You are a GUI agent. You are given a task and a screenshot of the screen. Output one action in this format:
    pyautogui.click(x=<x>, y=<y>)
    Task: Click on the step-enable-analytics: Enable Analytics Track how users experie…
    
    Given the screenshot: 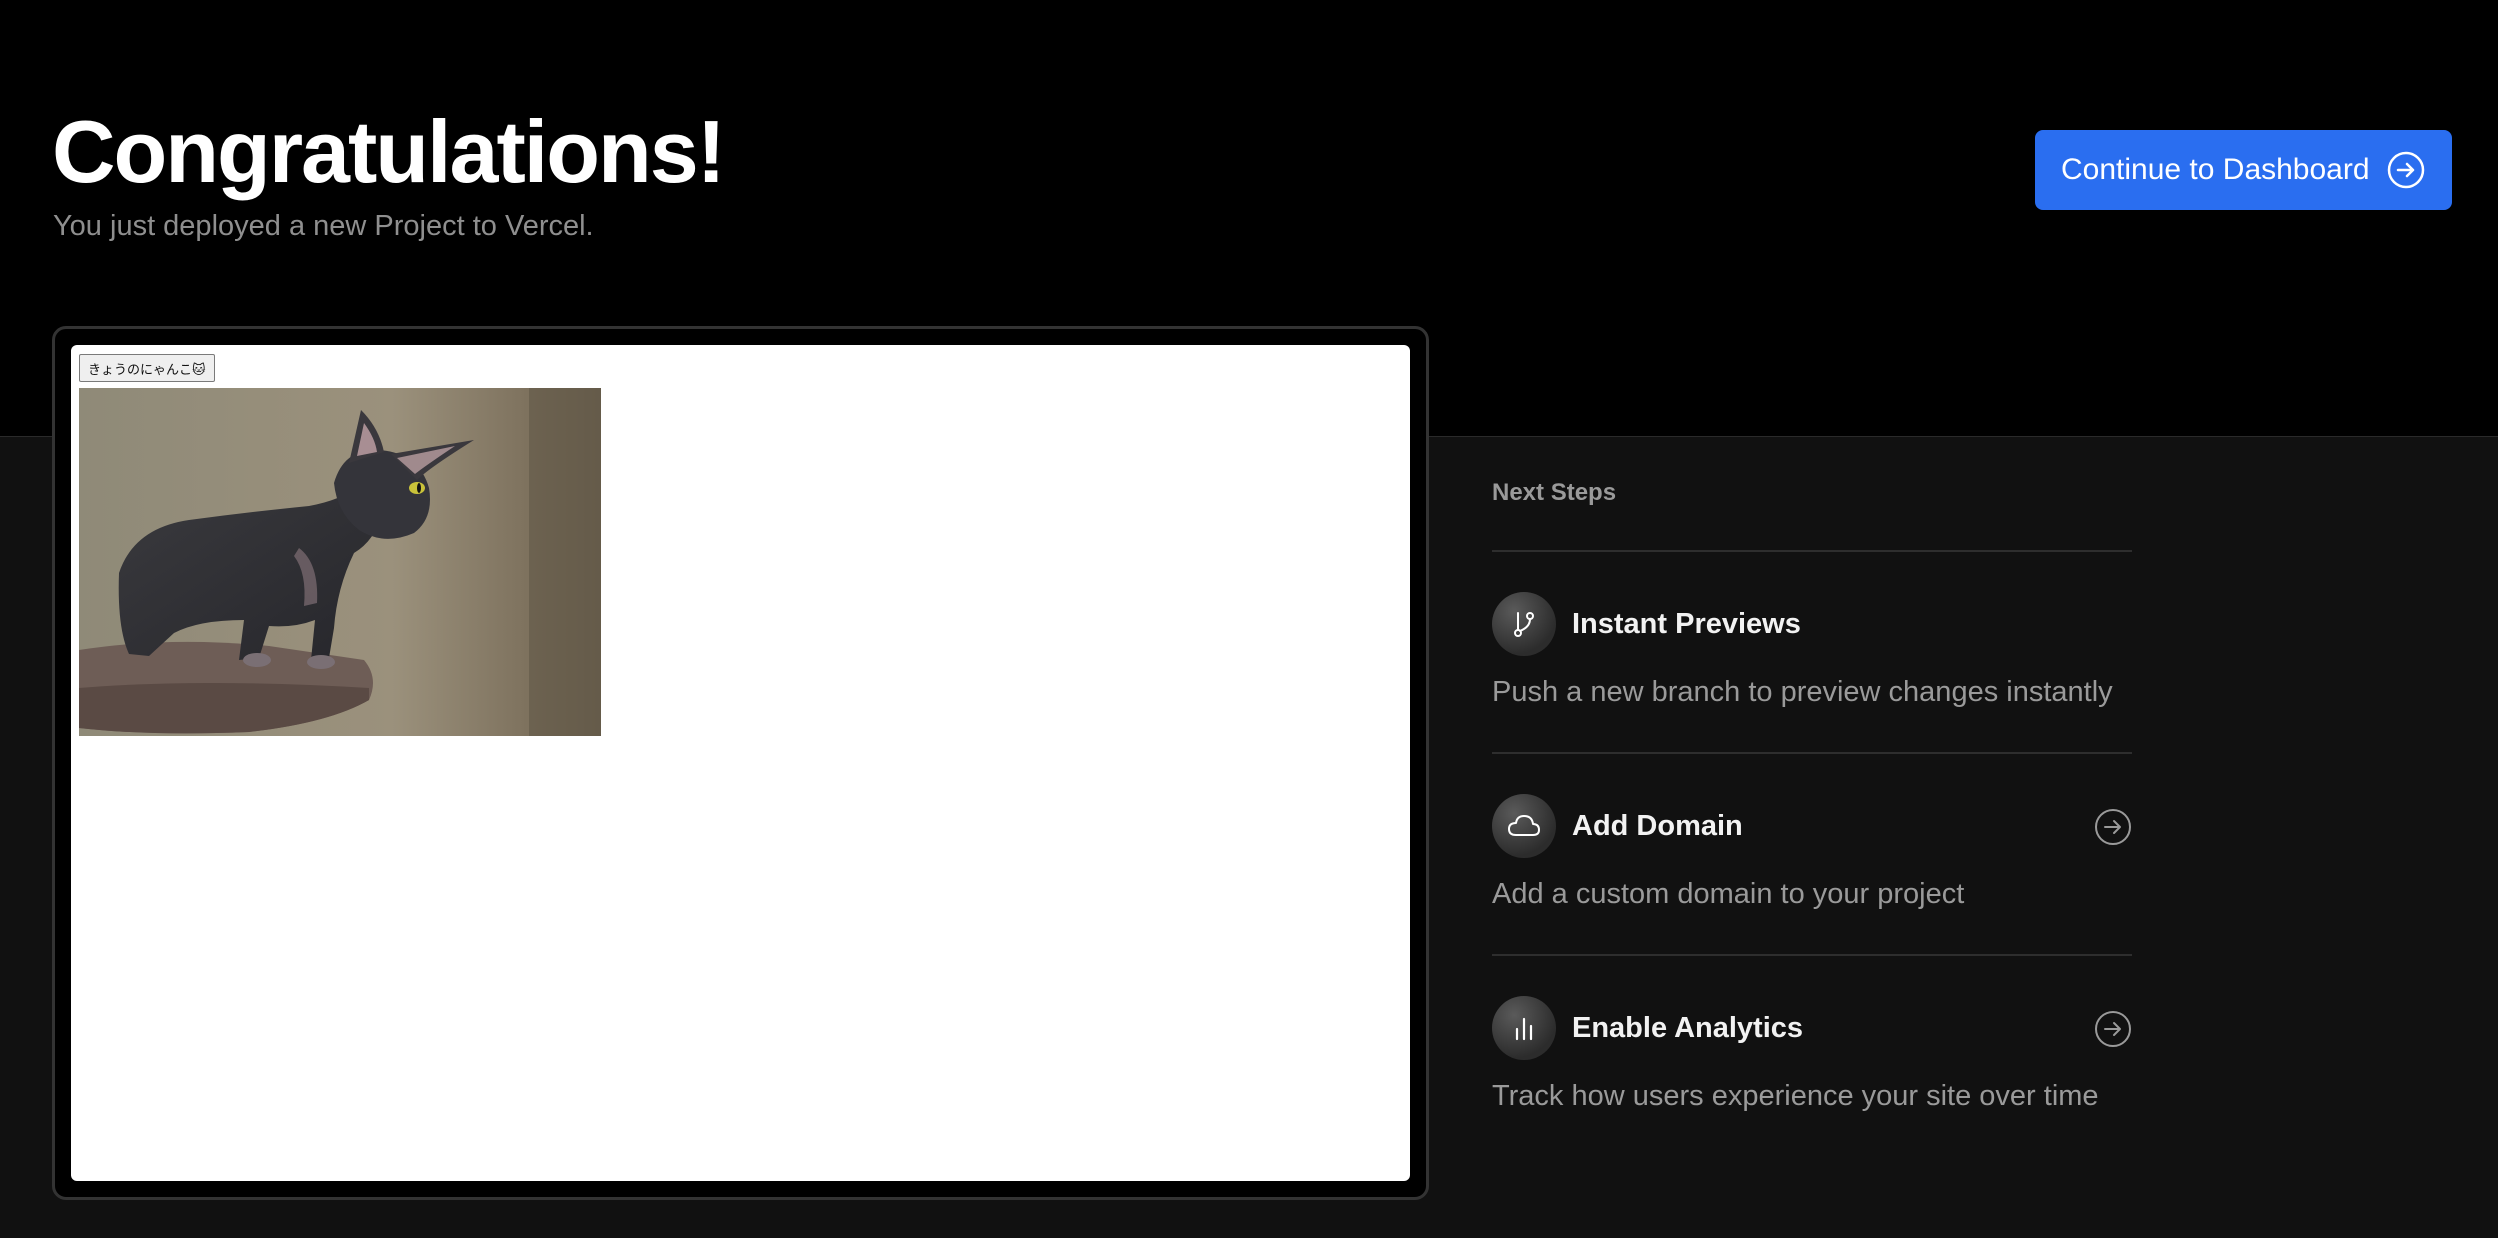 What is the action you would take?
    pyautogui.click(x=1812, y=1076)
    